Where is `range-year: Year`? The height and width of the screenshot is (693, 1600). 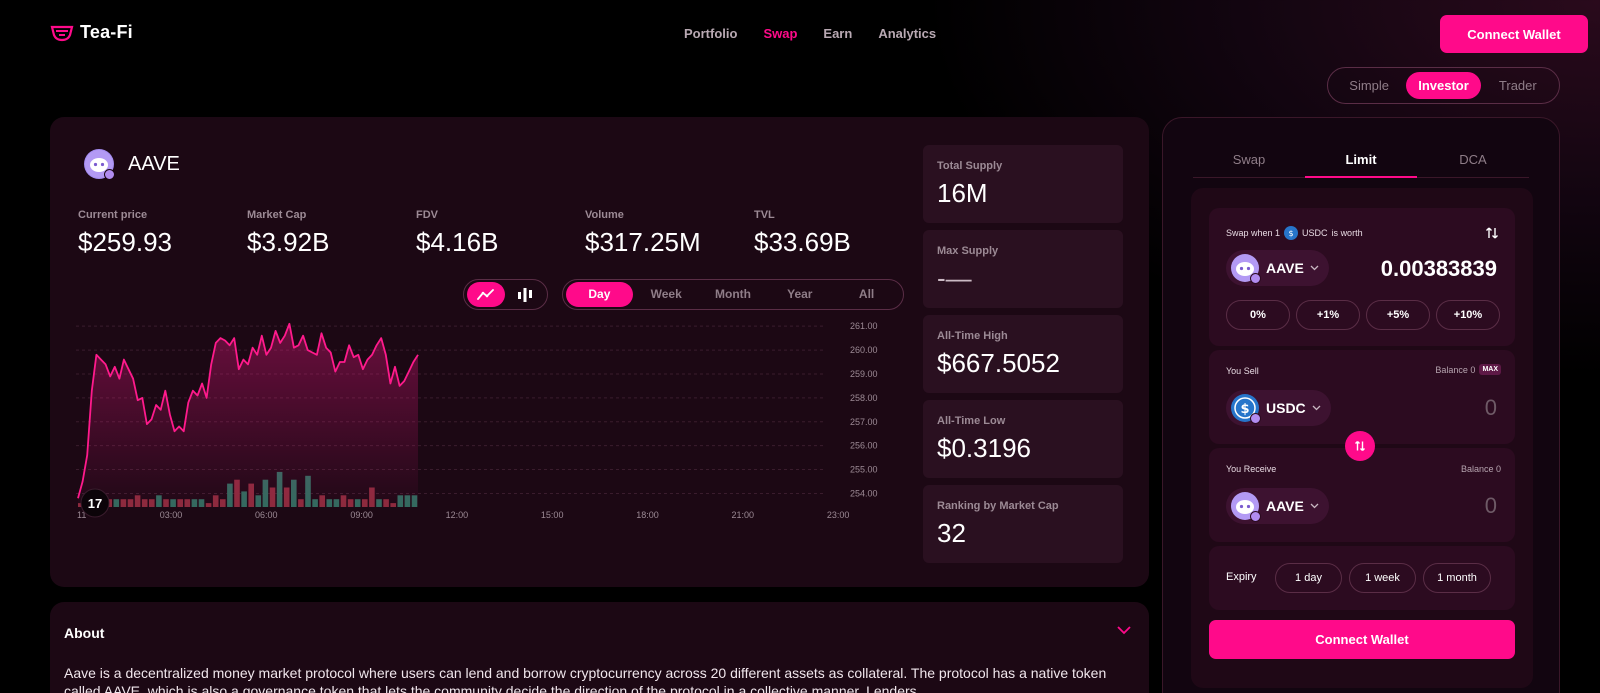 range-year: Year is located at coordinates (799, 294).